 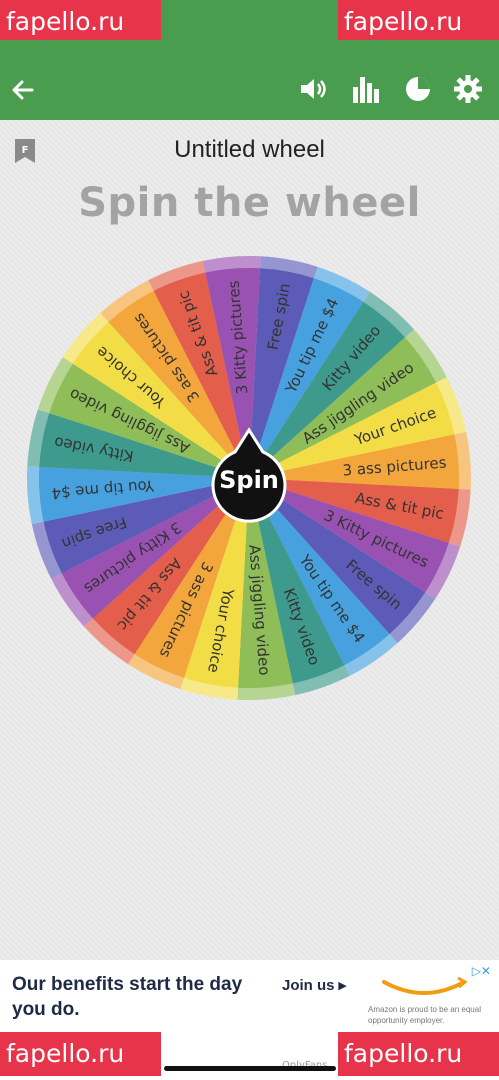 What do you see at coordinates (481, 971) in the screenshot?
I see `ad-choices-icon: ▷✕` at bounding box center [481, 971].